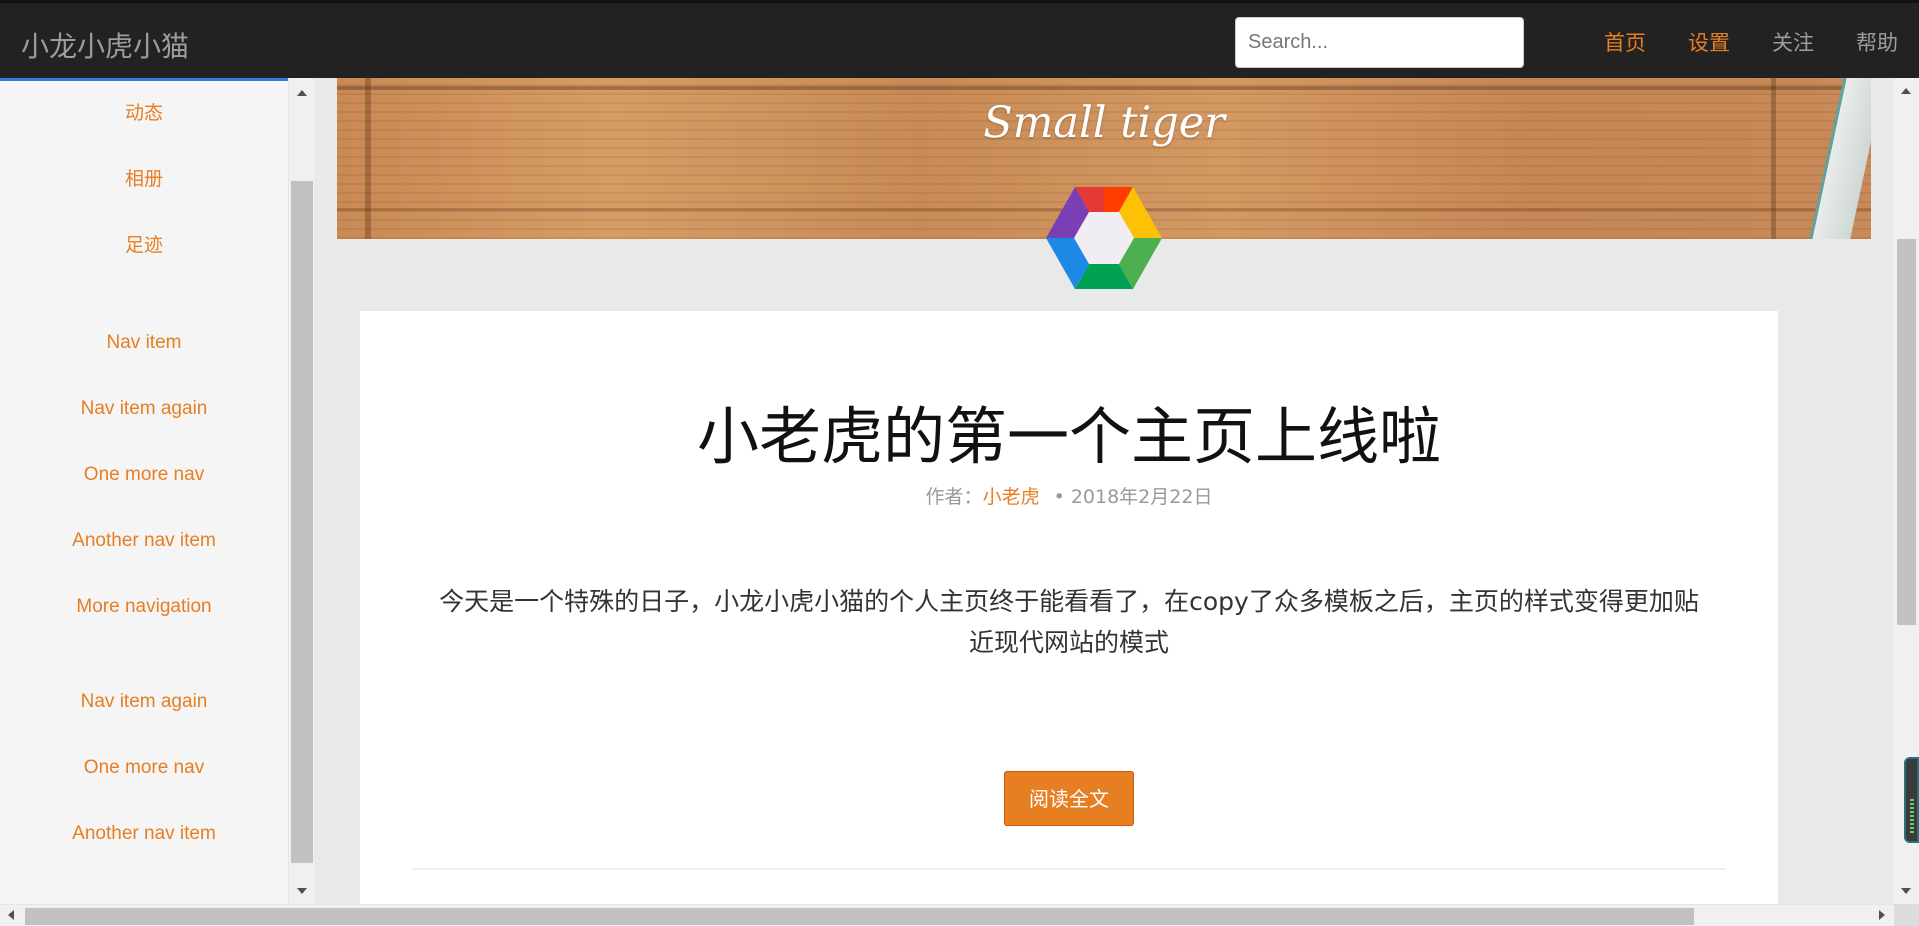  I want to click on search-input, so click(1379, 42).